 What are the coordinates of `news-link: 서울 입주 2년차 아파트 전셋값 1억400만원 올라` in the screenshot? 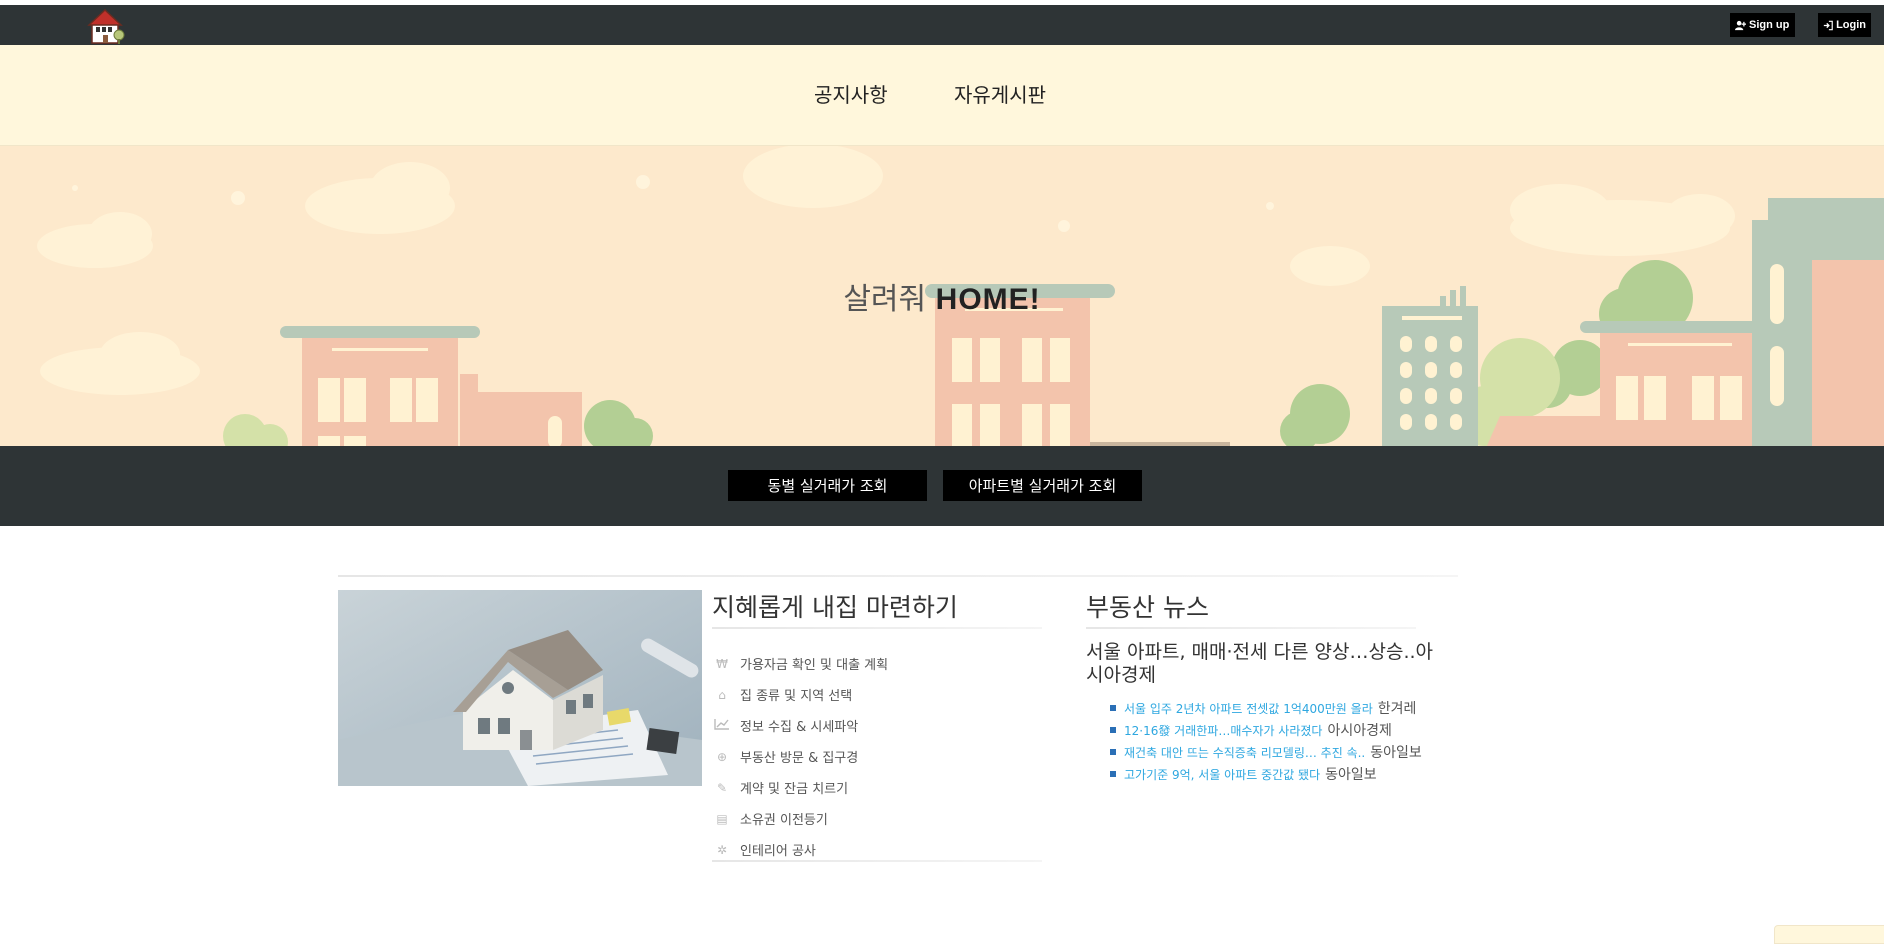 It's located at (1248, 708).